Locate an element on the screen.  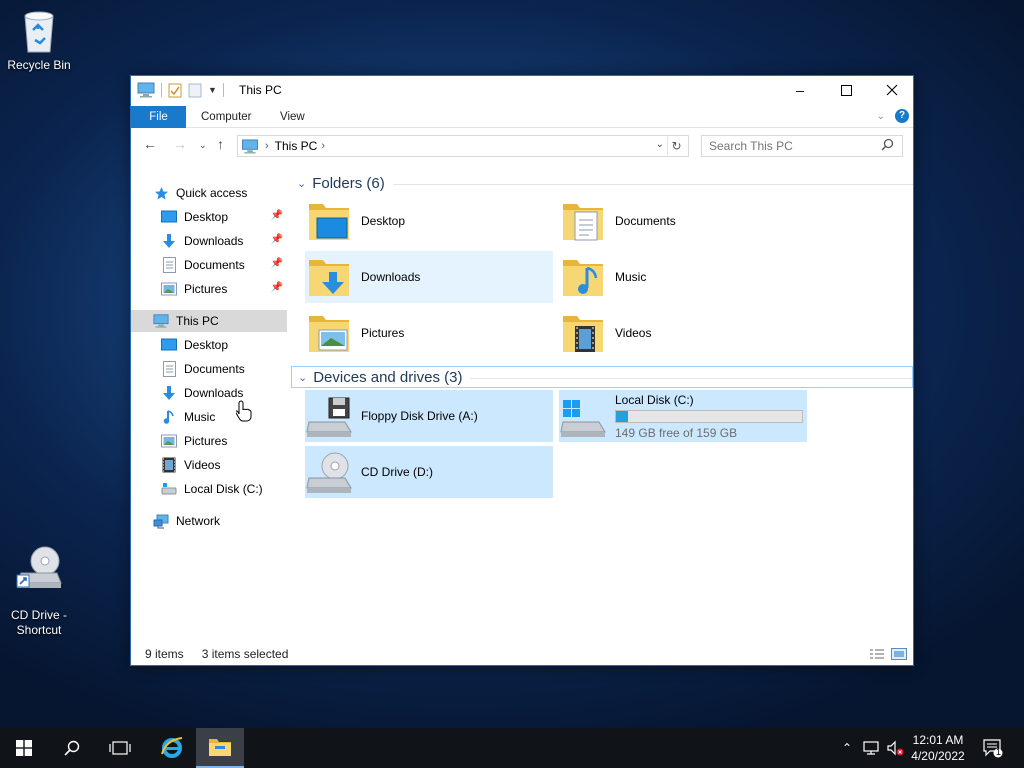
internet-explorer-icon is located at coordinates (172, 747).